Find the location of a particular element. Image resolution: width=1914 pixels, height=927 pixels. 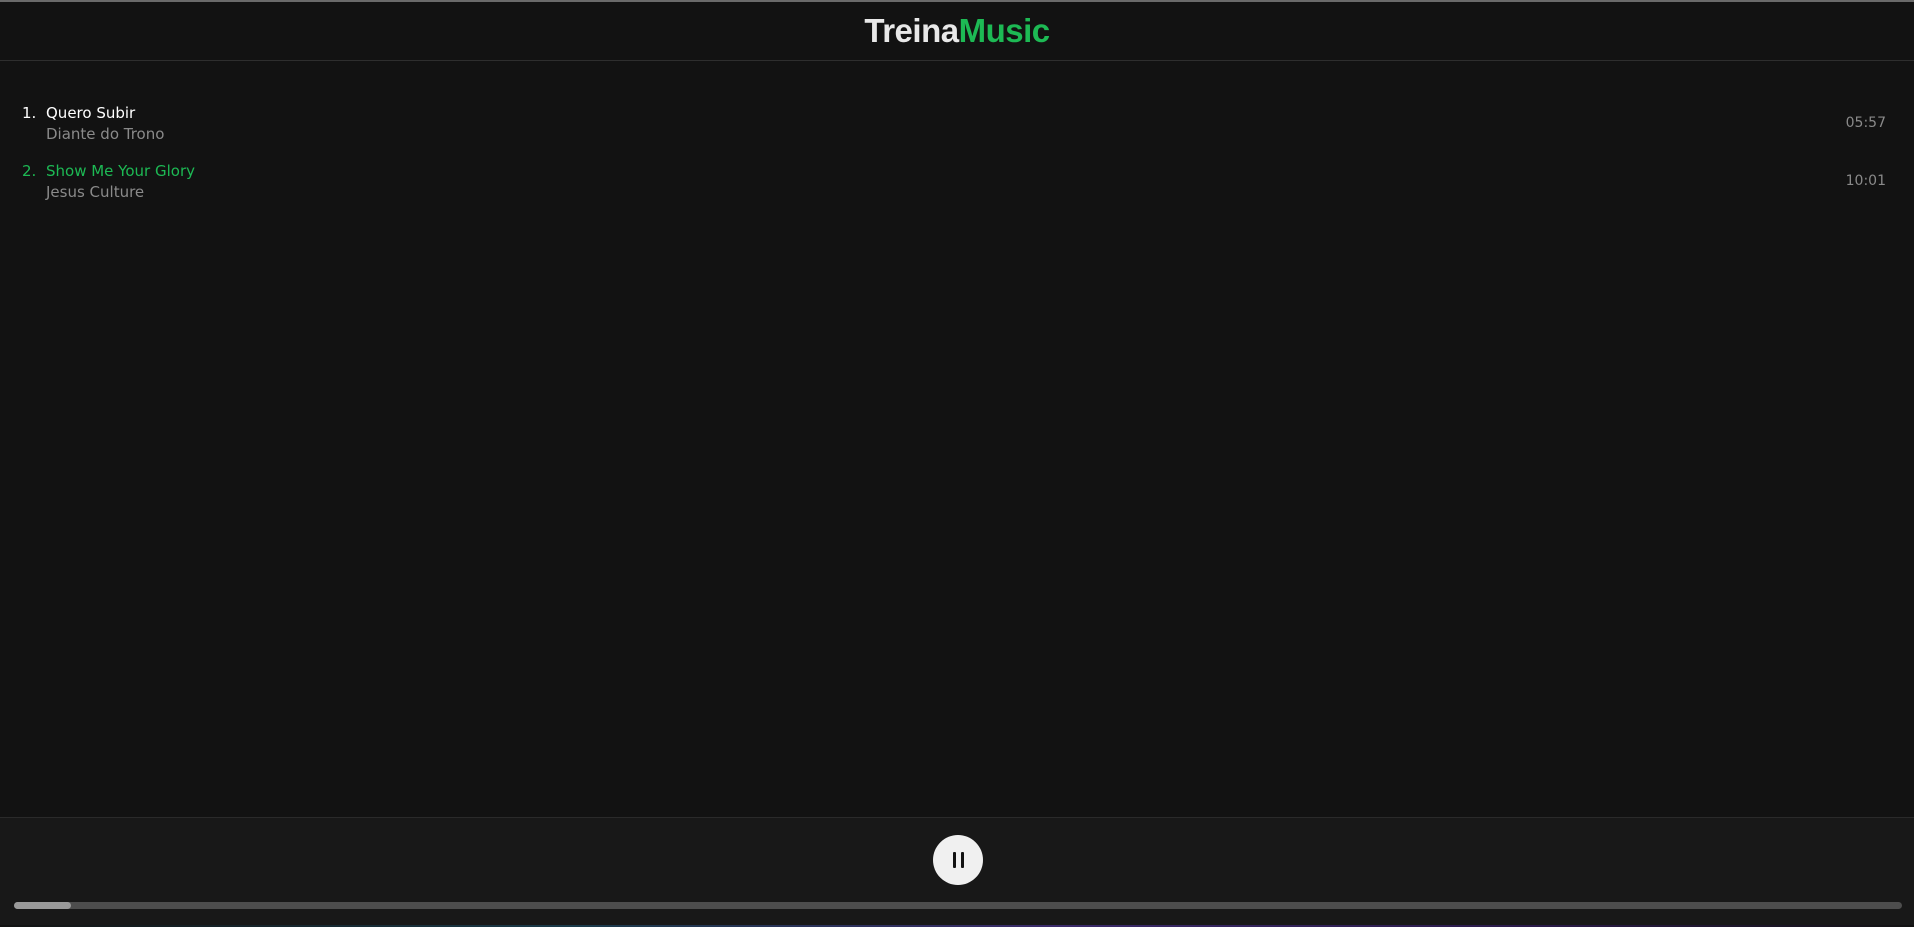

player-bar is located at coordinates (957, 872).